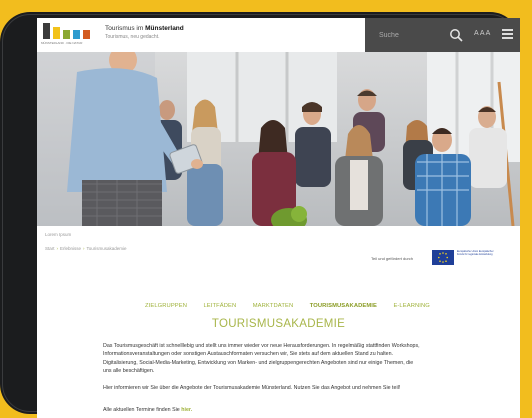  Describe the element at coordinates (166, 306) in the screenshot. I see `nav-item-zielgruppen: ZIELGRUPPEN` at that location.